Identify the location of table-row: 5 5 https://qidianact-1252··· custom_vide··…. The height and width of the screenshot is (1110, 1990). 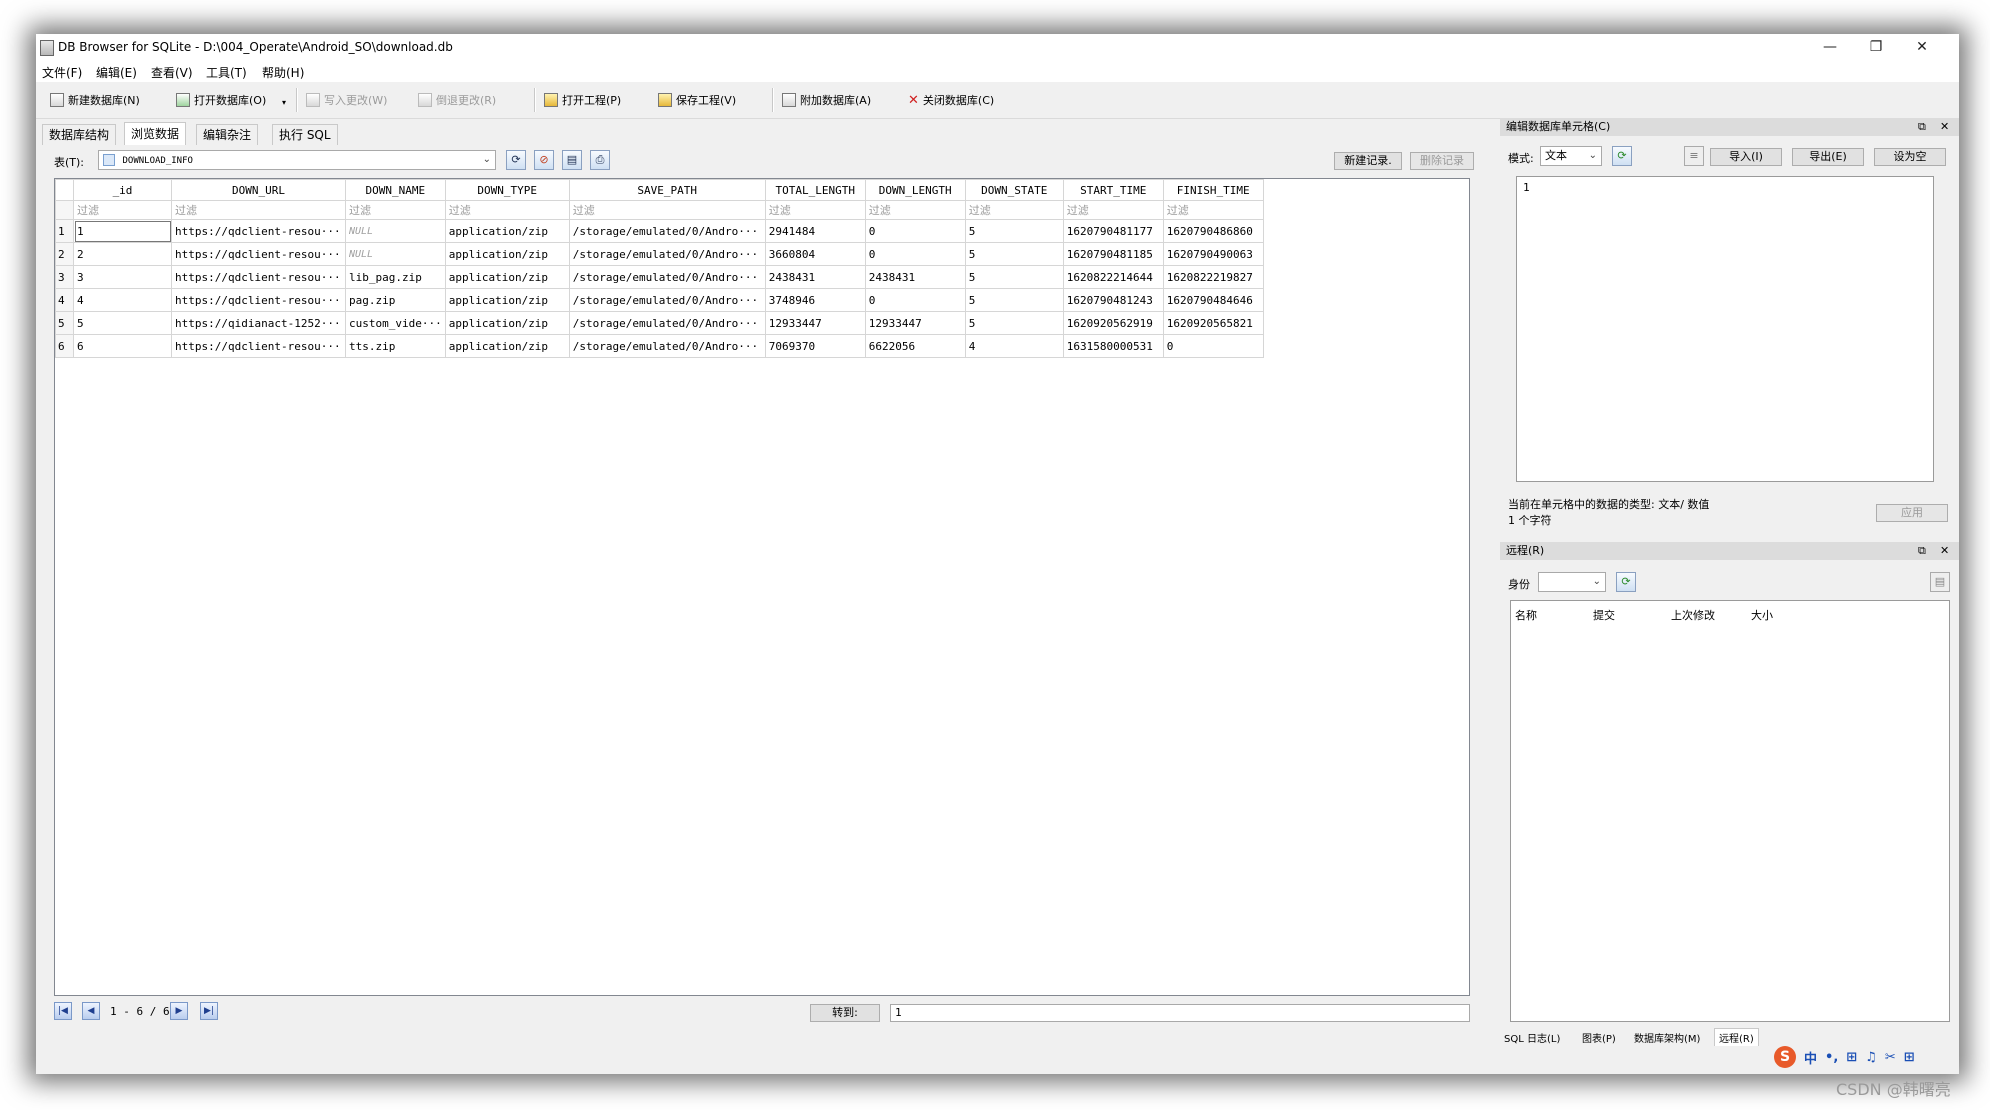
(659, 323).